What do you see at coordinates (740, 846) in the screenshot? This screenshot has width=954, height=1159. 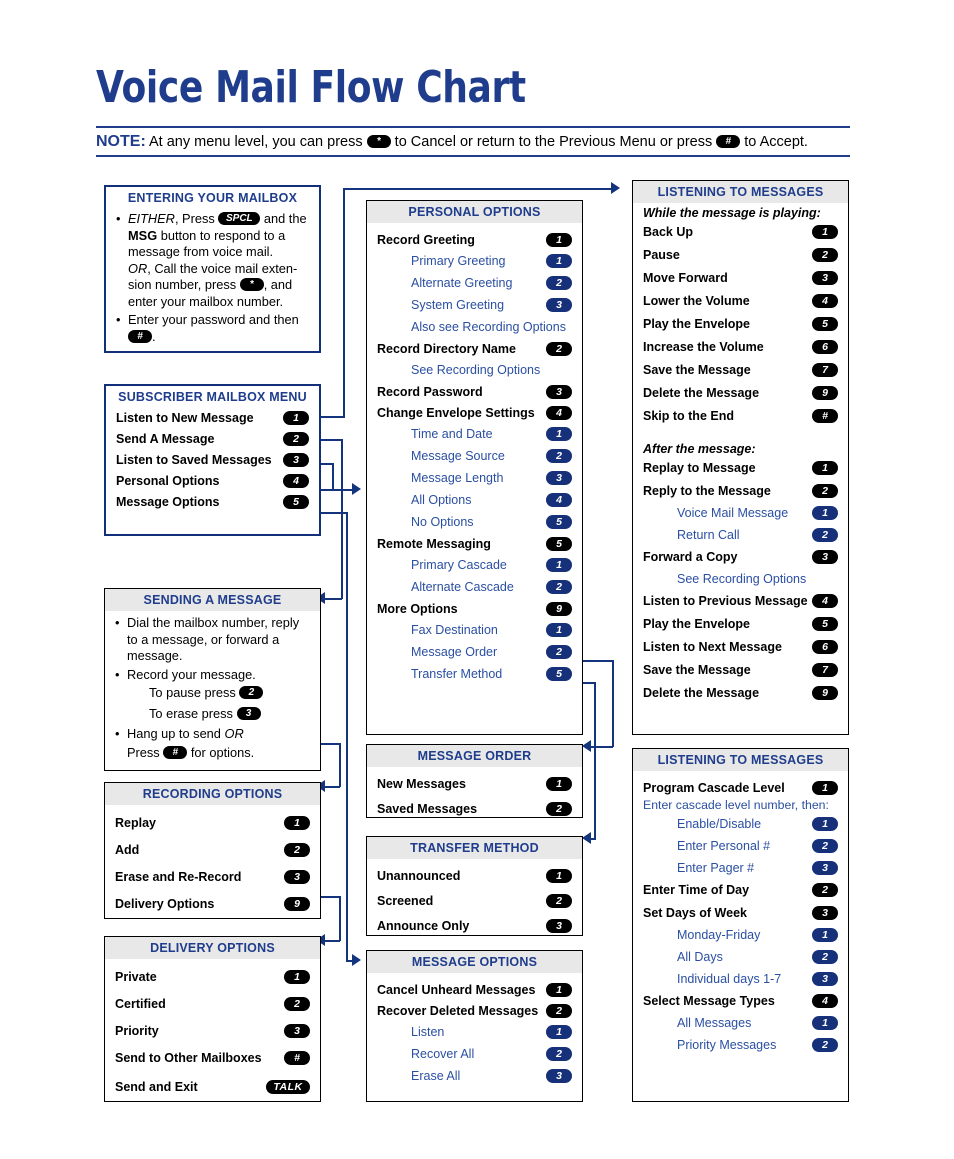 I see `menu-item-enter-personal-number: Enter Personal # 2` at bounding box center [740, 846].